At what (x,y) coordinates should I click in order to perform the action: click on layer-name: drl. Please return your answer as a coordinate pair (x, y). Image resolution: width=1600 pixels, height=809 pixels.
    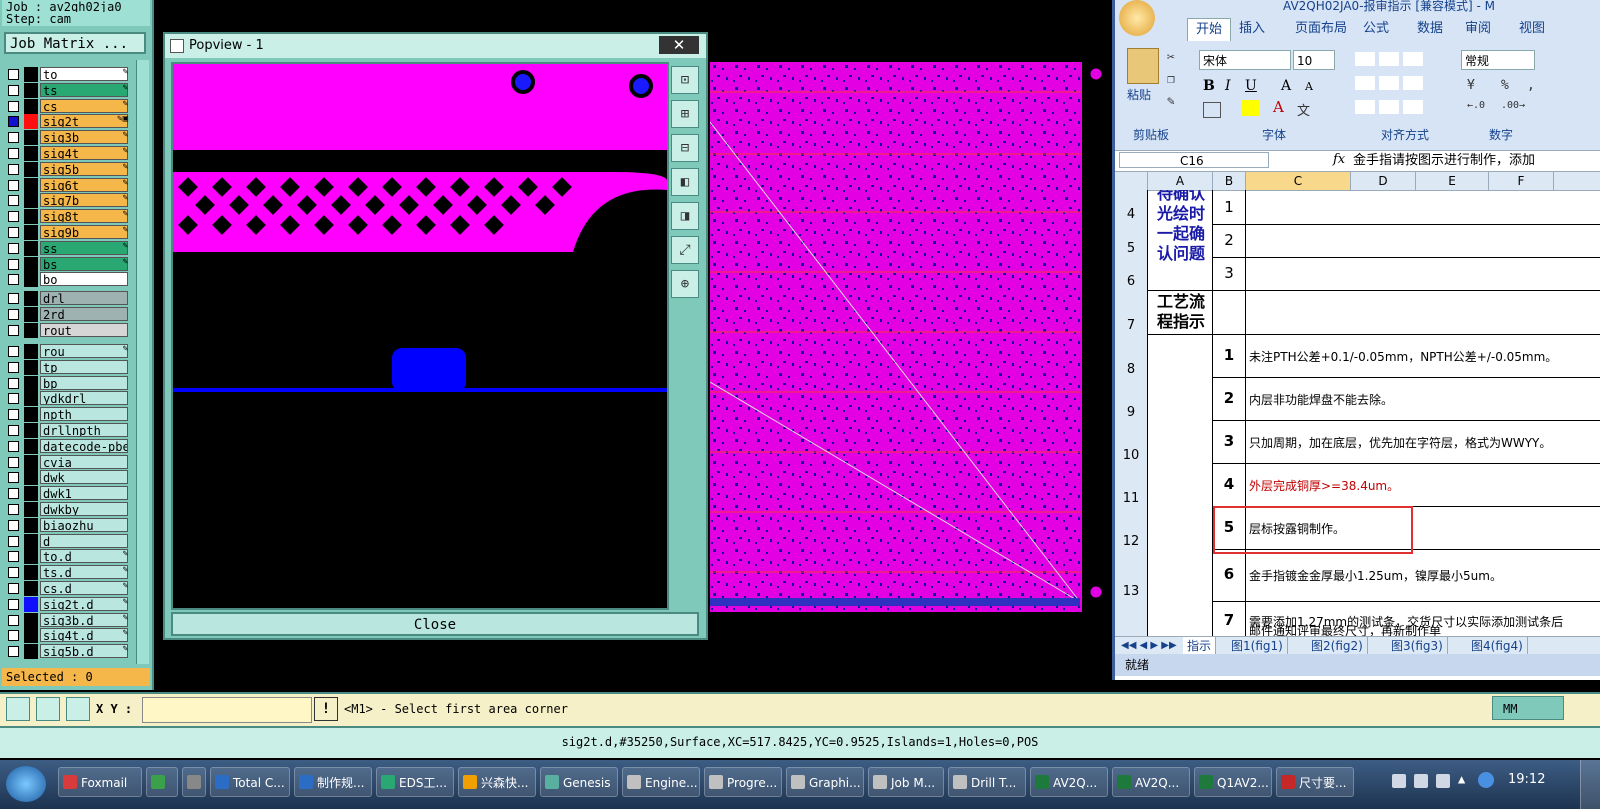
    Looking at the image, I should click on (84, 298).